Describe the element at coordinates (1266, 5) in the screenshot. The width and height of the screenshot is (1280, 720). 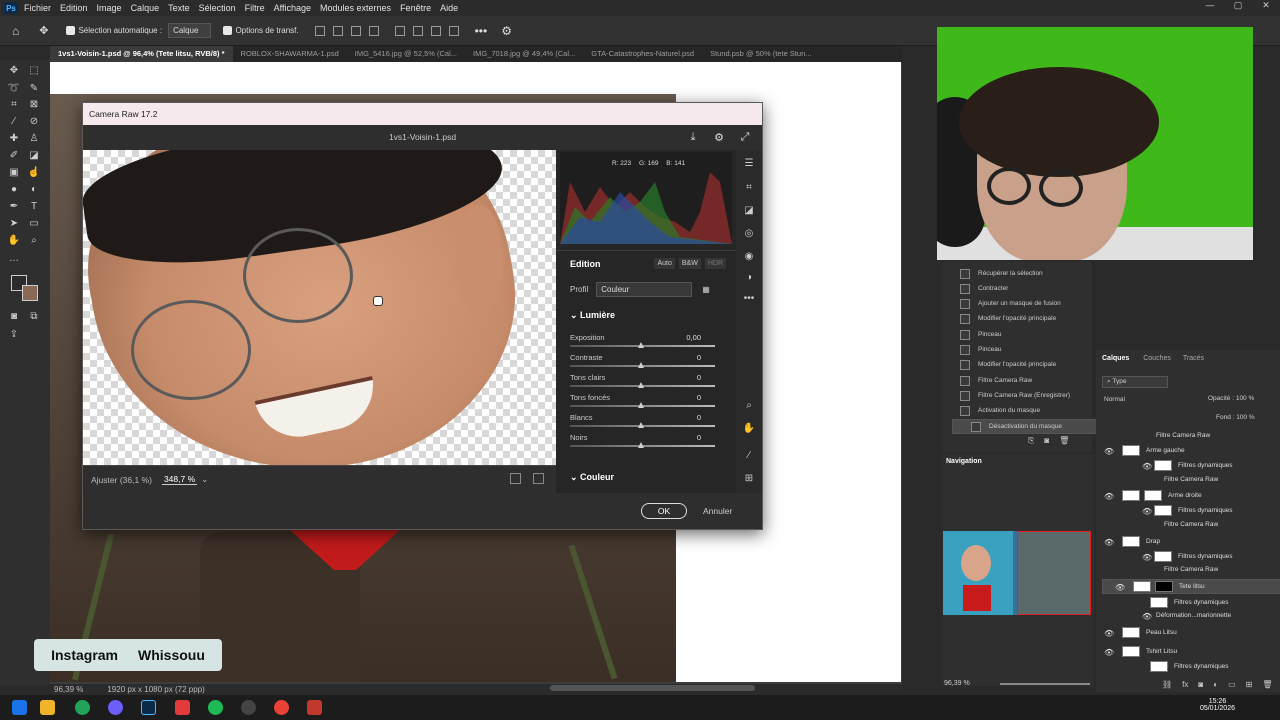
I see `close-icon: ✕` at that location.